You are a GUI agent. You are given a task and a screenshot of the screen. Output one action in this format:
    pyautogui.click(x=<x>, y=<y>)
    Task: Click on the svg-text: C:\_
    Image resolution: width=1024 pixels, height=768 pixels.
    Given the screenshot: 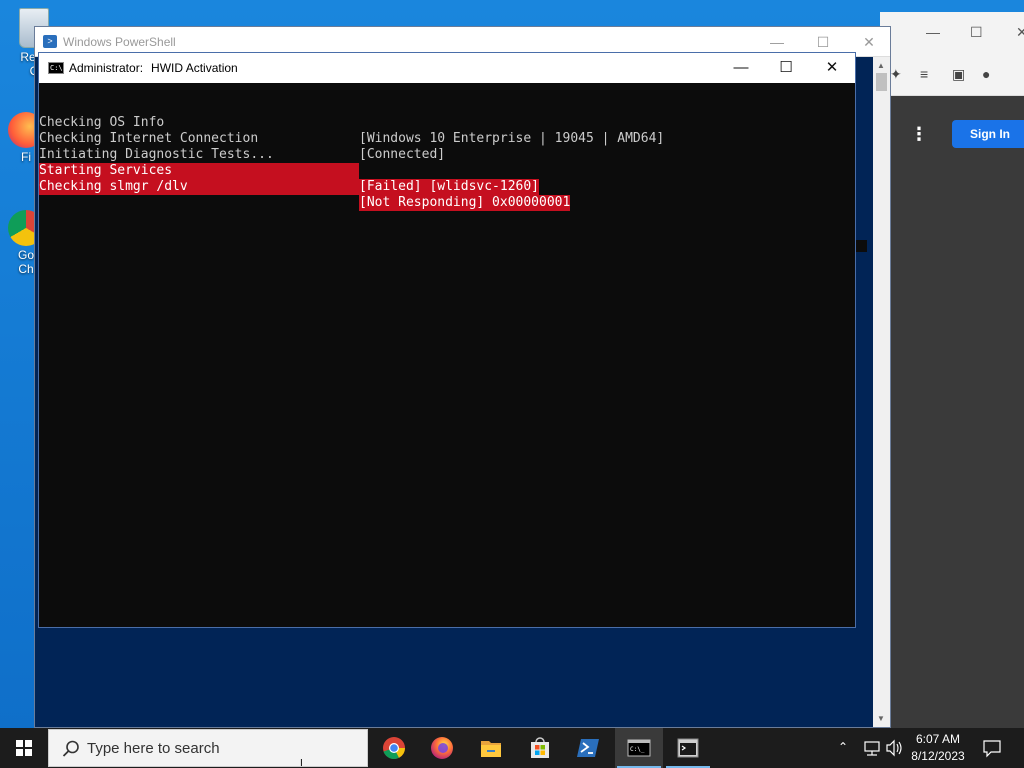 What is the action you would take?
    pyautogui.click(x=637, y=749)
    